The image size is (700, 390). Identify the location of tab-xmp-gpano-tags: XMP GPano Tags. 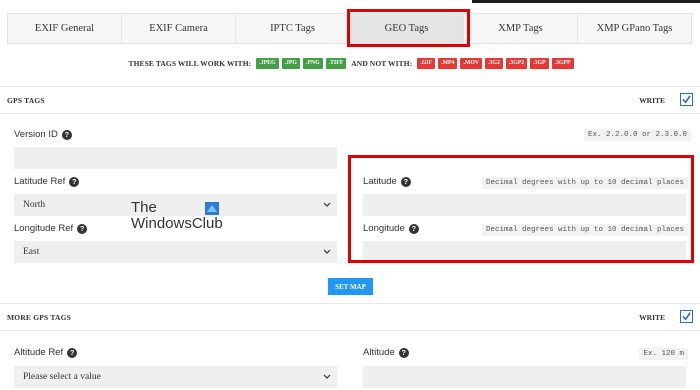
(634, 28).